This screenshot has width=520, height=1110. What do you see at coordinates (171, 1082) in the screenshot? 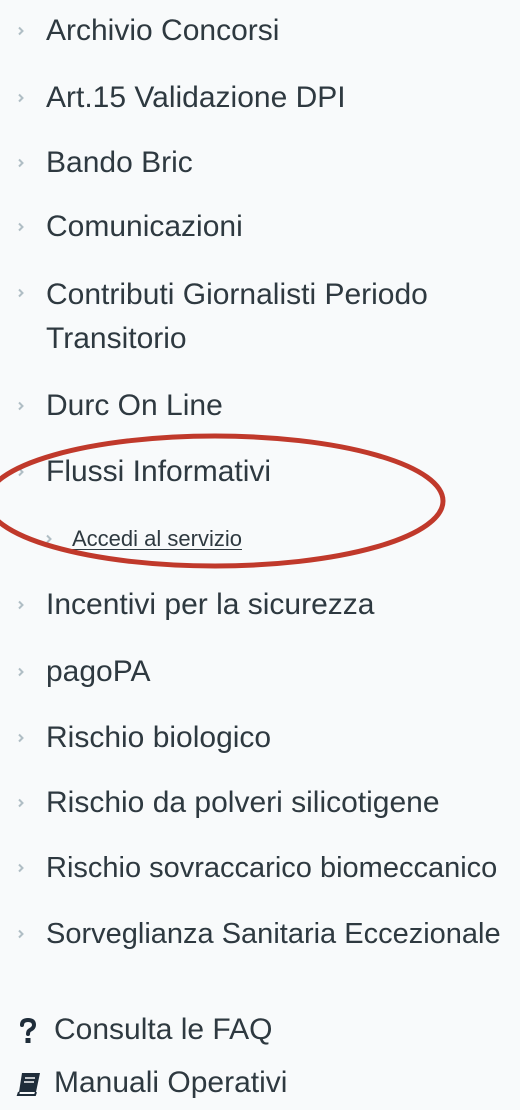
I see `manuals-link-label: Manuali Operativi` at bounding box center [171, 1082].